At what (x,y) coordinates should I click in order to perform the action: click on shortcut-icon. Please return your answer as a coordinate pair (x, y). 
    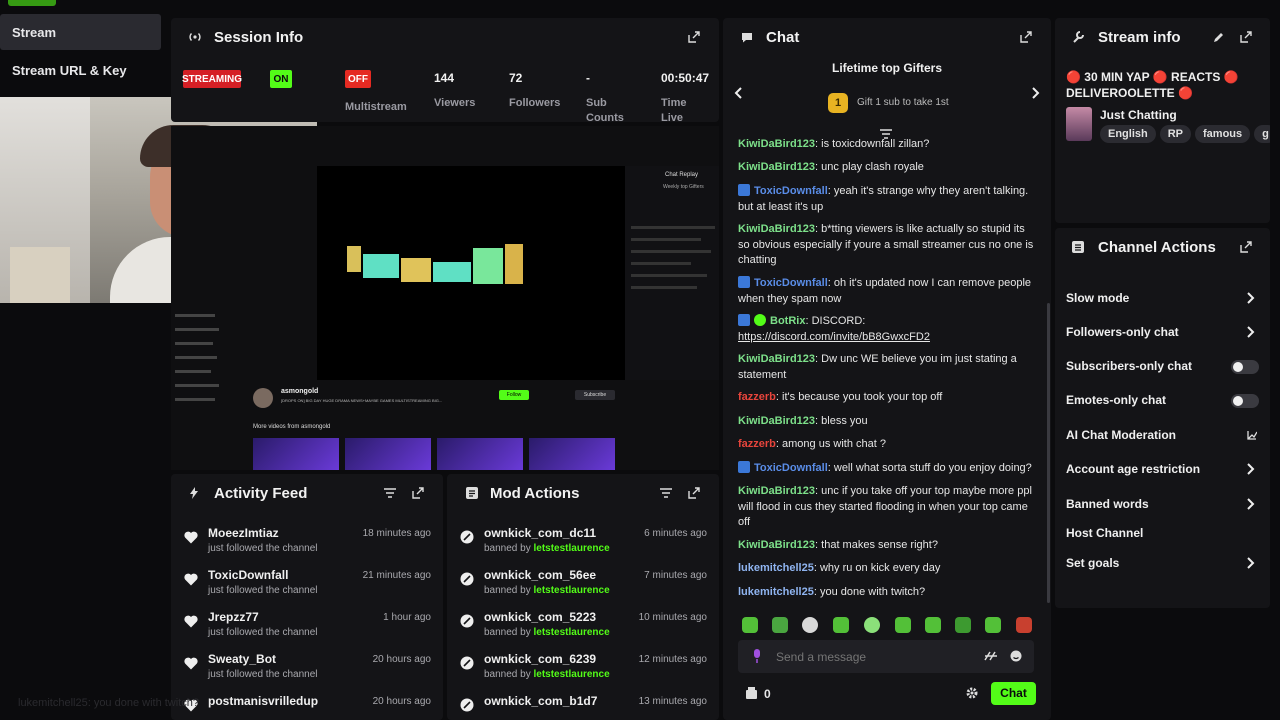
    Looking at the image, I should click on (990, 656).